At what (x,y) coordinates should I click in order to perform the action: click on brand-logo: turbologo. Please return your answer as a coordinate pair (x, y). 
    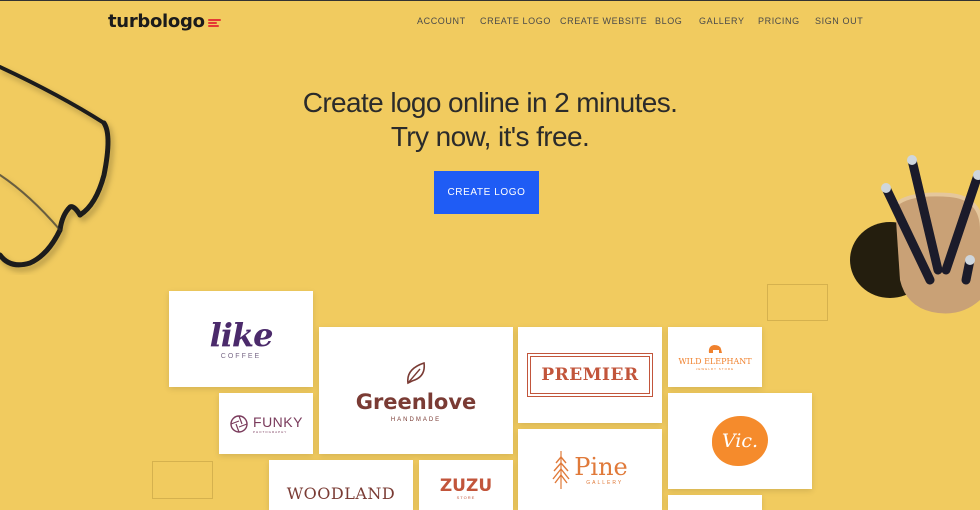
    Looking at the image, I should click on (165, 21).